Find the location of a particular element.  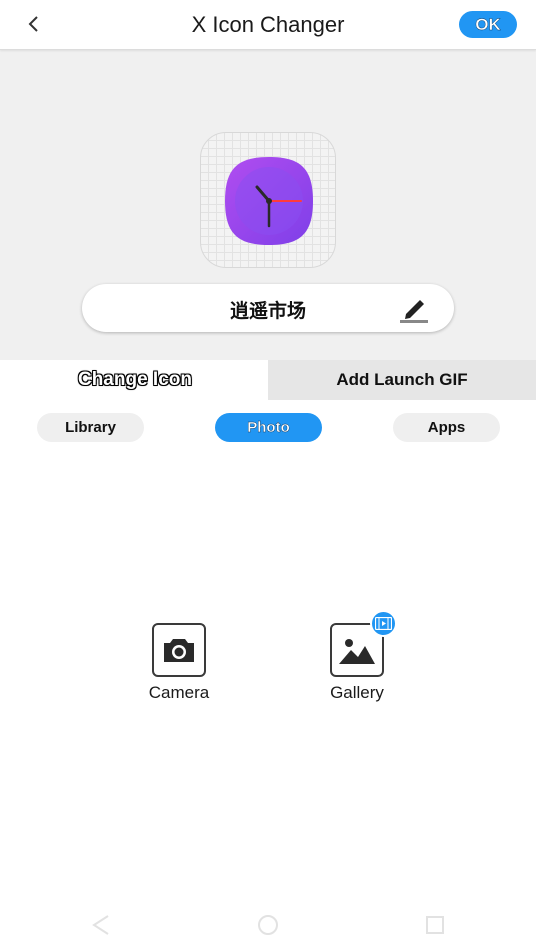

image-icon is located at coordinates (357, 651).